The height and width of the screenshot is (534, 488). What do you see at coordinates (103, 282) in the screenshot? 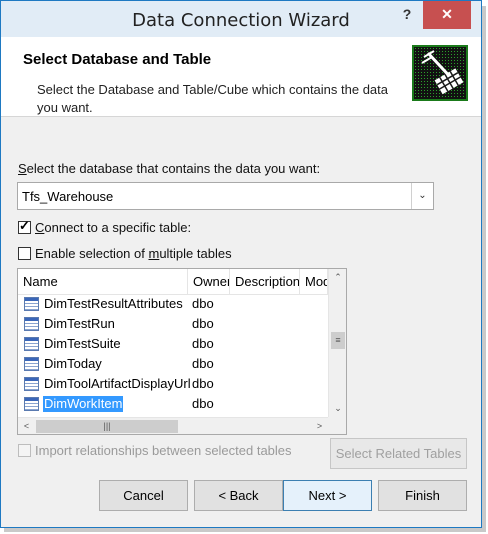
I see `column-header-name: Name` at bounding box center [103, 282].